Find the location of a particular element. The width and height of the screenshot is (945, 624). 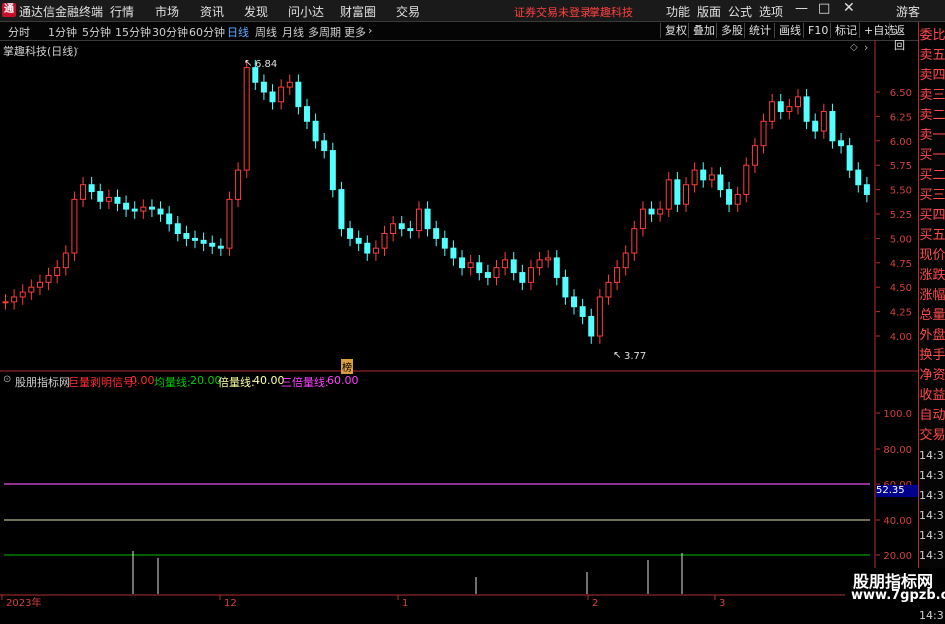

param-double-value: 40.00 is located at coordinates (269, 380).